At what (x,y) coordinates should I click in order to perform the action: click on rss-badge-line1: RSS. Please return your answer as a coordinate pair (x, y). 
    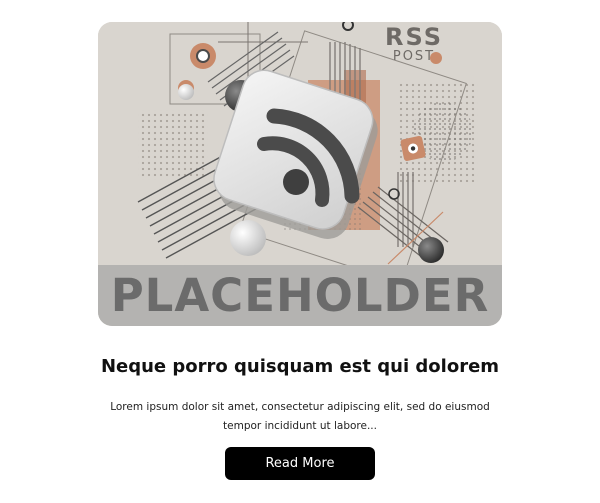
    Looking at the image, I should click on (414, 37).